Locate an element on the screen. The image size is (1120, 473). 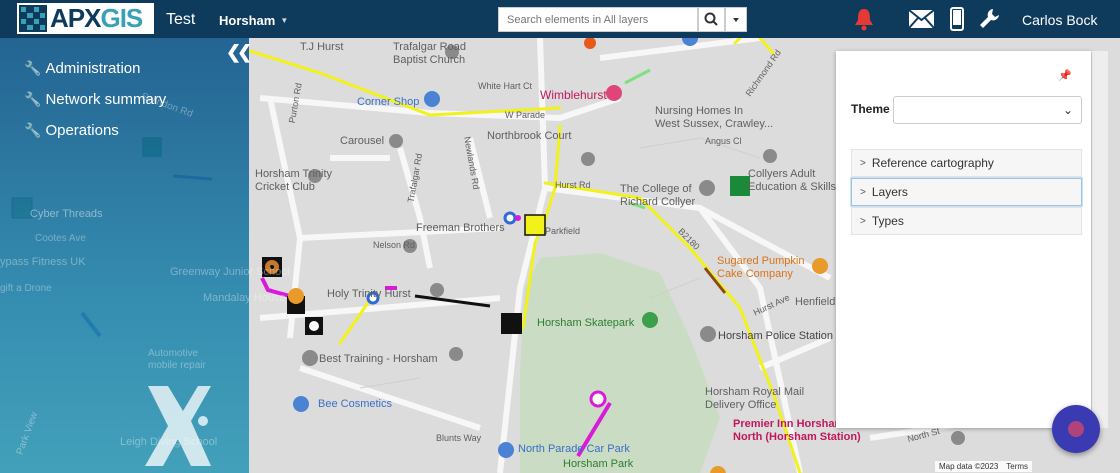
map-label: Sugared Pumpkin Cake Company is located at coordinates (761, 267).